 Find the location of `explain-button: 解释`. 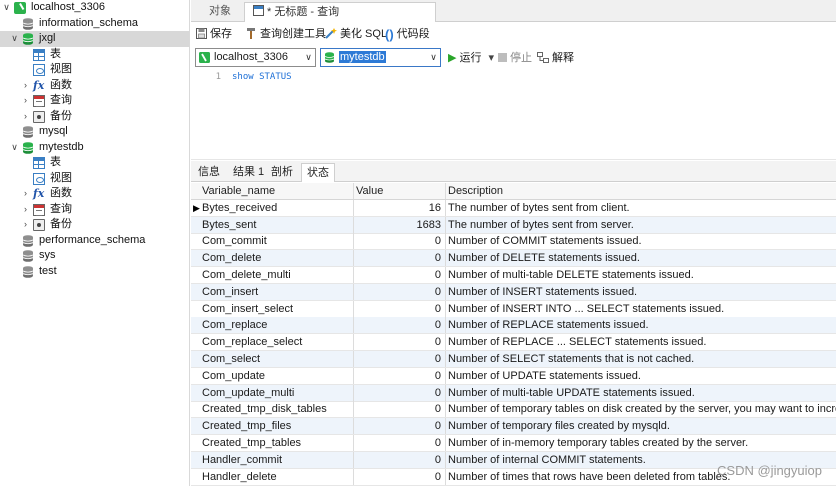

explain-button: 解释 is located at coordinates (555, 58).